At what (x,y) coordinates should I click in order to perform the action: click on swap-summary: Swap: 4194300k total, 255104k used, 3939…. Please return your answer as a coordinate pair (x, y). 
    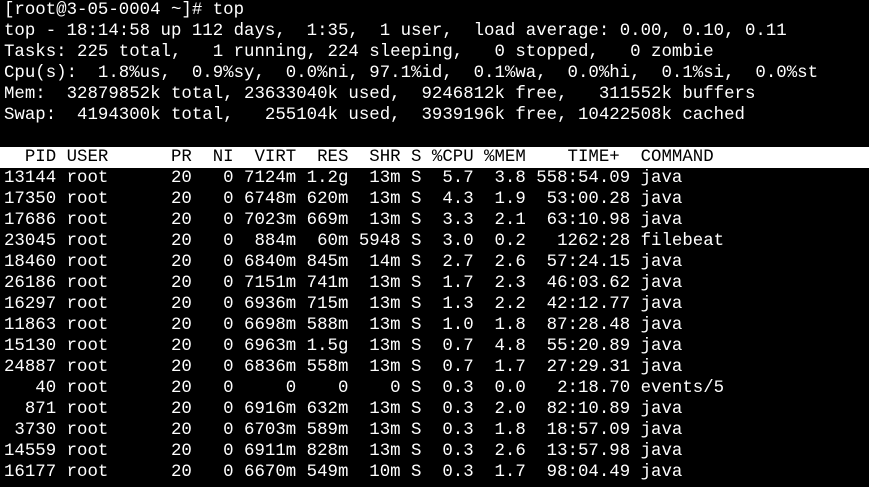
    Looking at the image, I should click on (374, 115).